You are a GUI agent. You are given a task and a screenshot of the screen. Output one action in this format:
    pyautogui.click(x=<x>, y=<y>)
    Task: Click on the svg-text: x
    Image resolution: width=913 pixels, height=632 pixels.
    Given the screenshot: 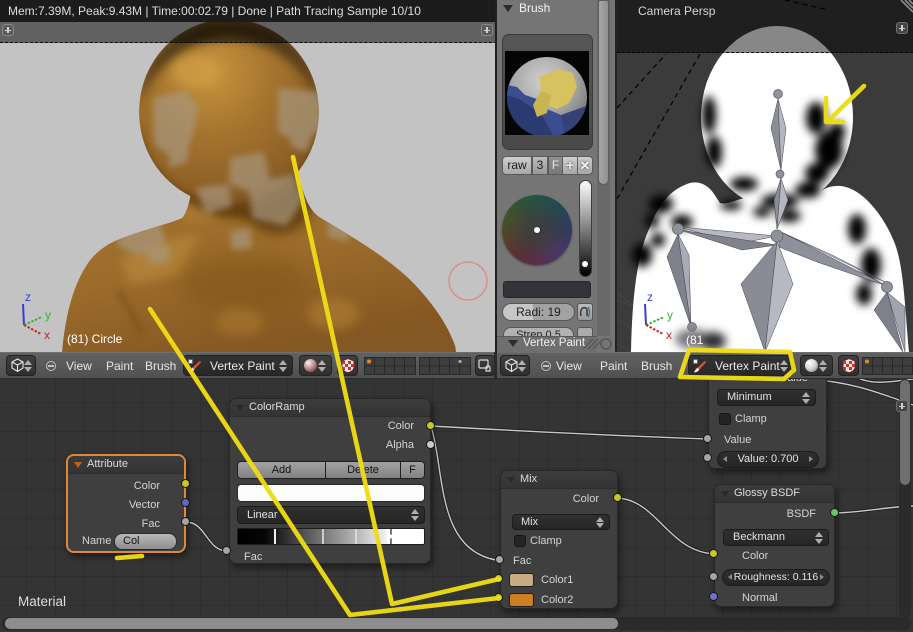 What is the action you would take?
    pyautogui.click(x=47, y=335)
    